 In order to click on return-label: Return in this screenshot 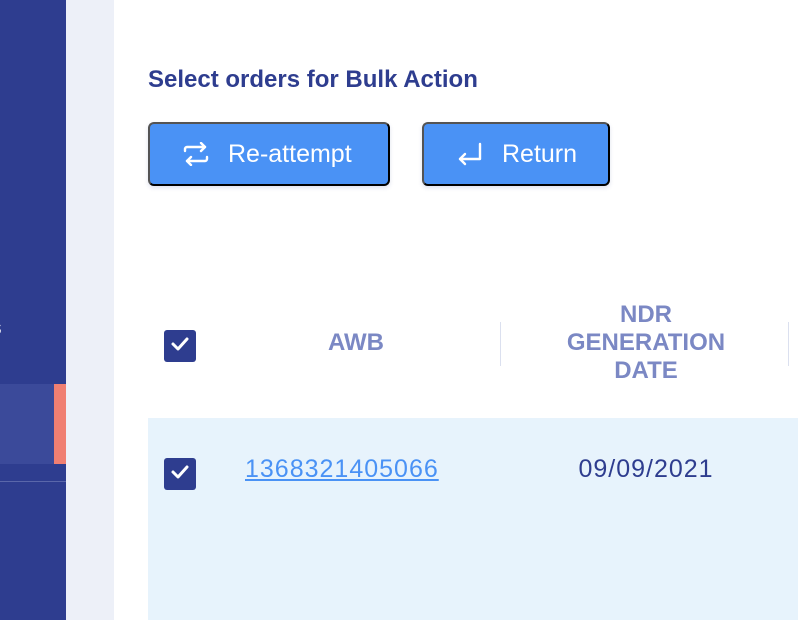, I will do `click(540, 153)`.